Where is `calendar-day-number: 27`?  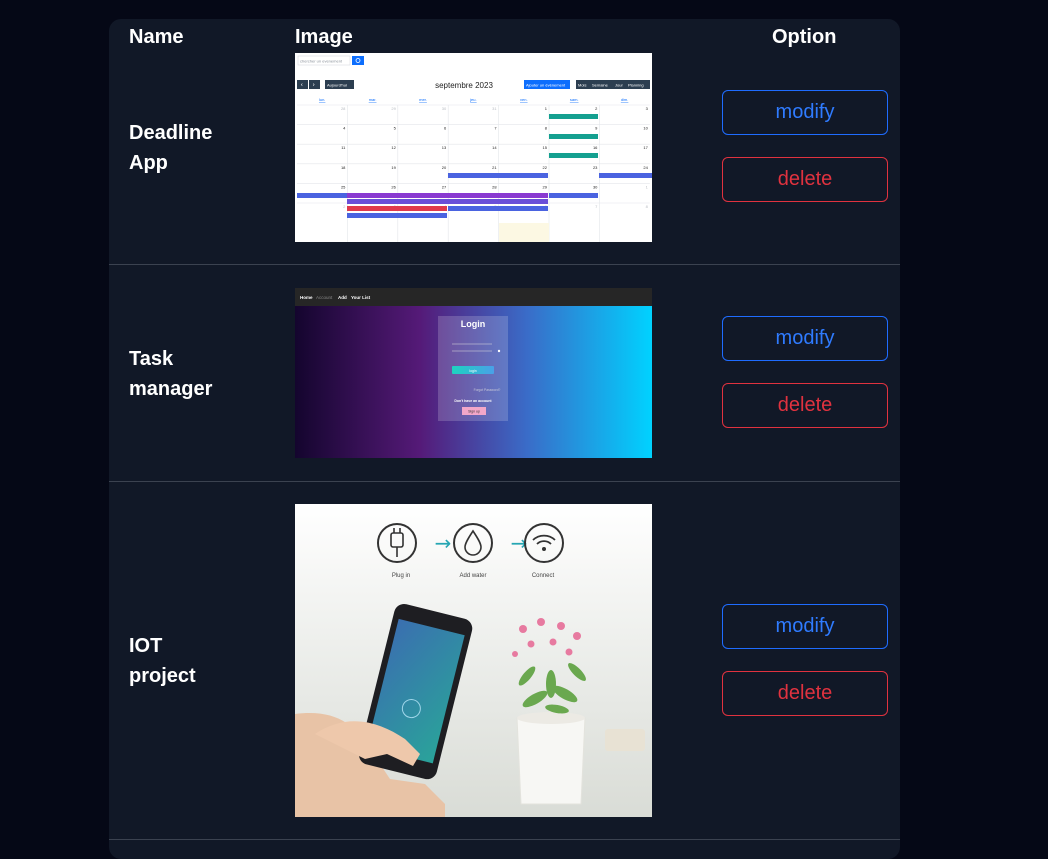 calendar-day-number: 27 is located at coordinates (444, 186).